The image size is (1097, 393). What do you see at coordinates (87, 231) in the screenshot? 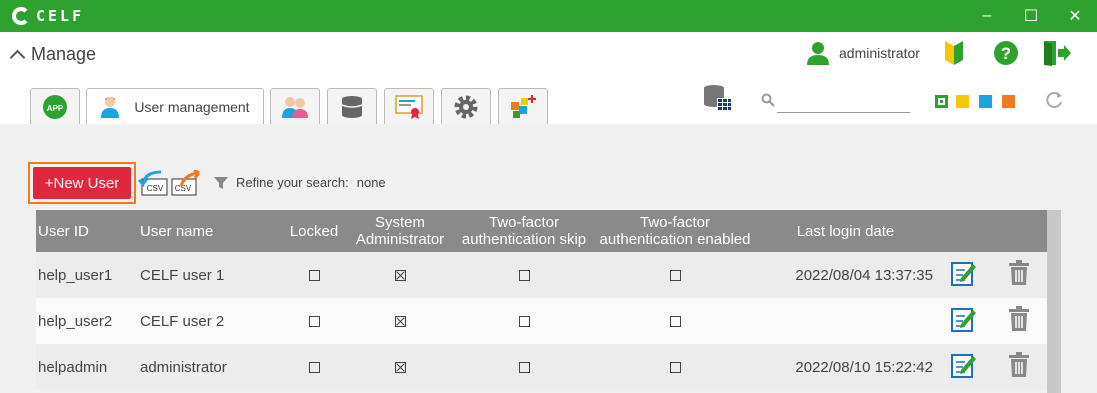
I see `col-header-user-id: User ID` at bounding box center [87, 231].